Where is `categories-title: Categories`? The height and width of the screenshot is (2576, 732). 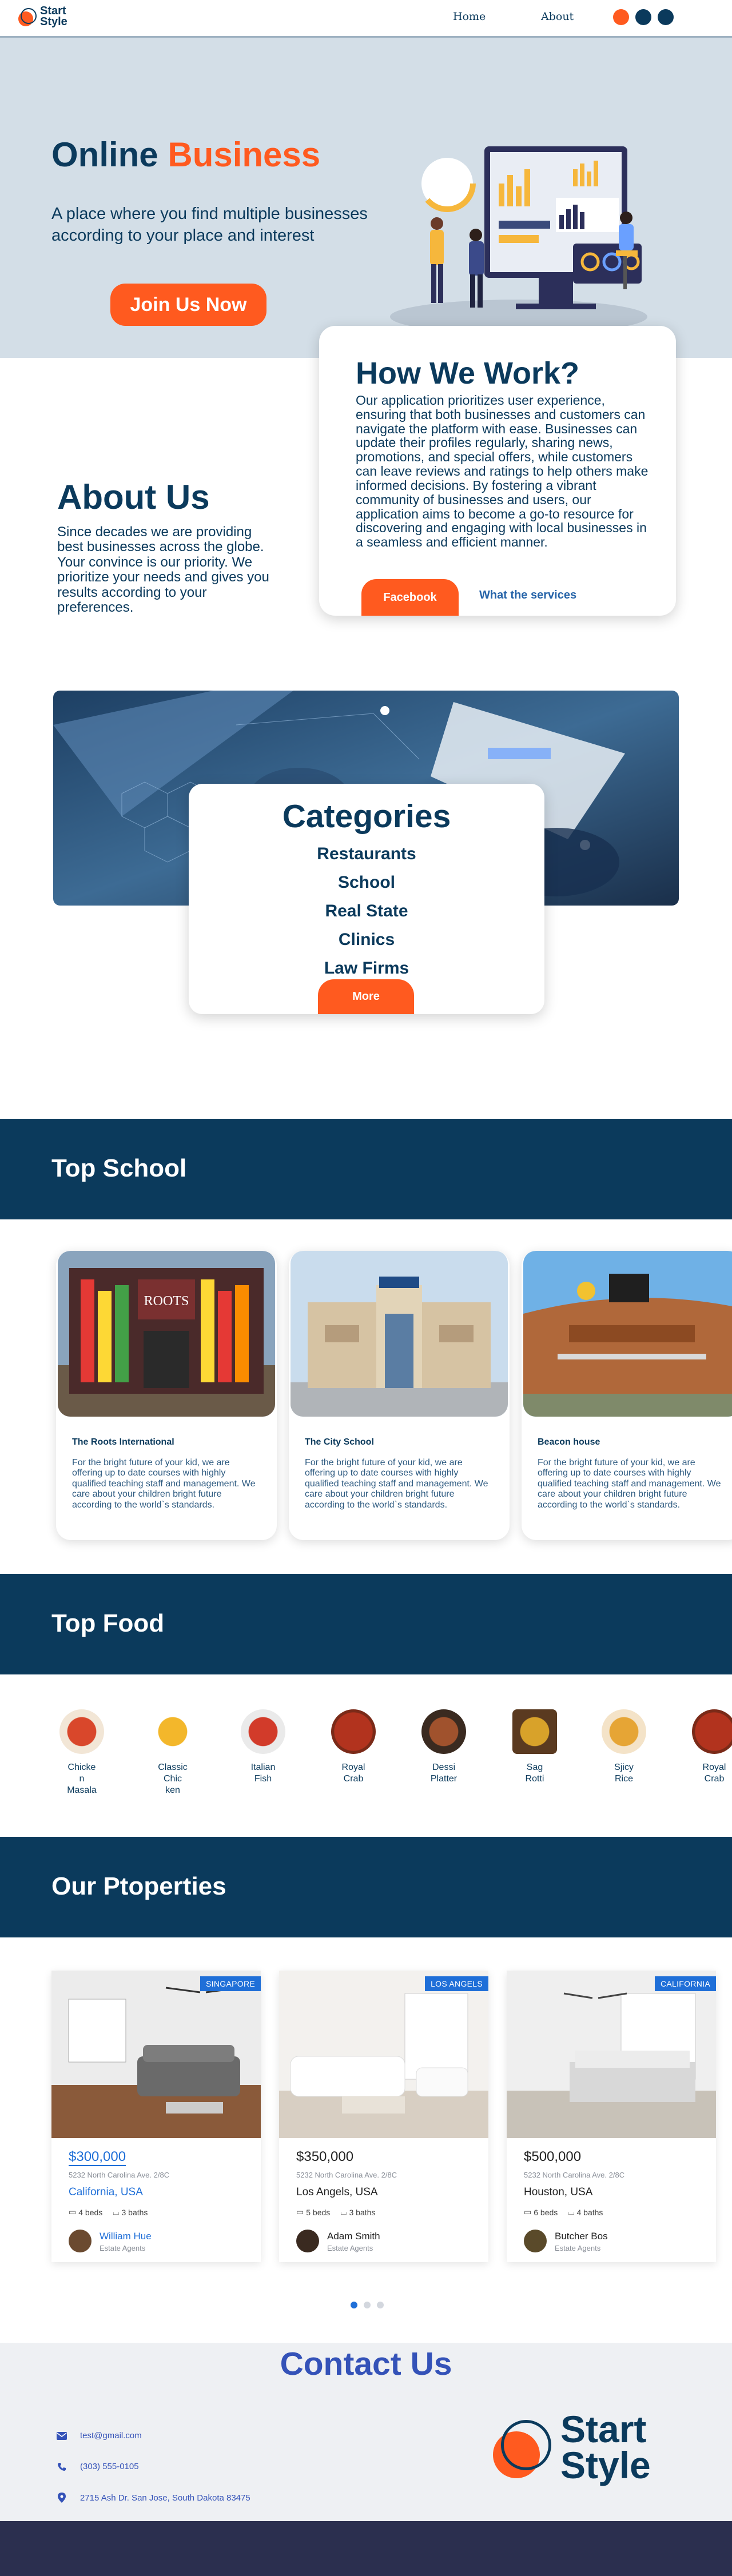
categories-title: Categories is located at coordinates (366, 816).